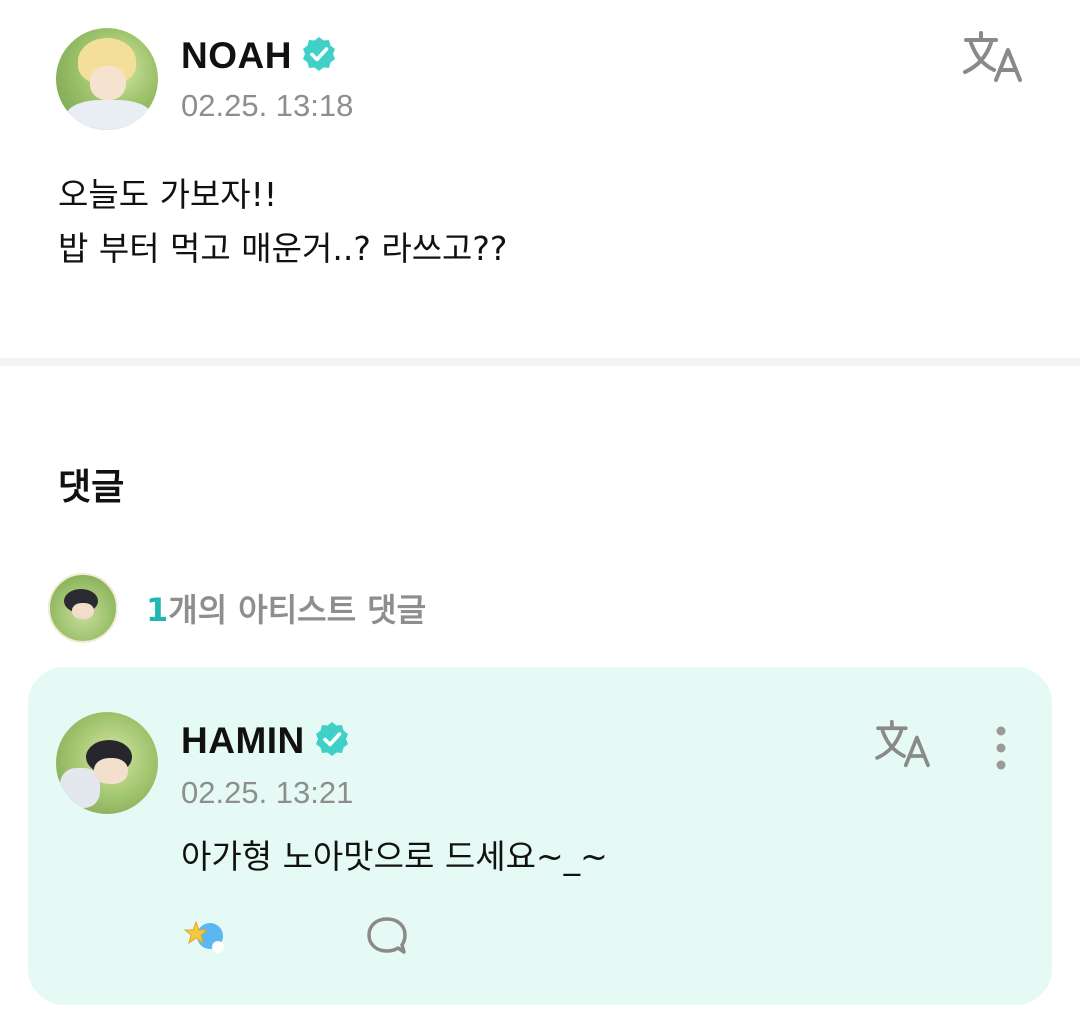  Describe the element at coordinates (297, 936) in the screenshot. I see `comment-actions` at that location.